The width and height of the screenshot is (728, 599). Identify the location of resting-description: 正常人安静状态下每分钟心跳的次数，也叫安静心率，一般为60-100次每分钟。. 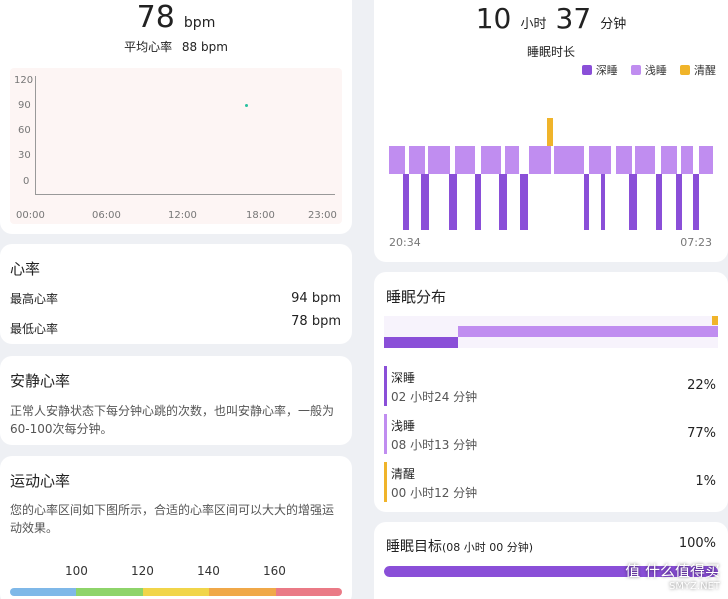
(172, 420).